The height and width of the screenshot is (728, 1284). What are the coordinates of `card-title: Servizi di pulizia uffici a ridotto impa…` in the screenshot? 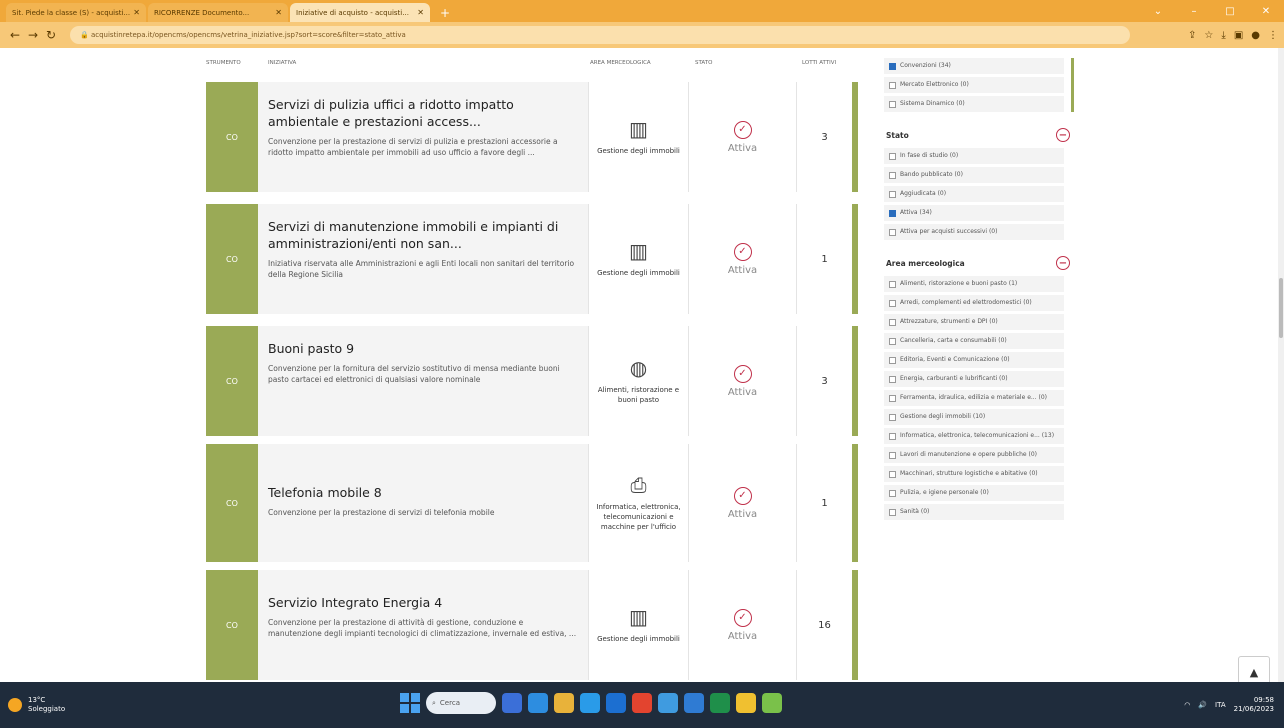 It's located at (423, 113).